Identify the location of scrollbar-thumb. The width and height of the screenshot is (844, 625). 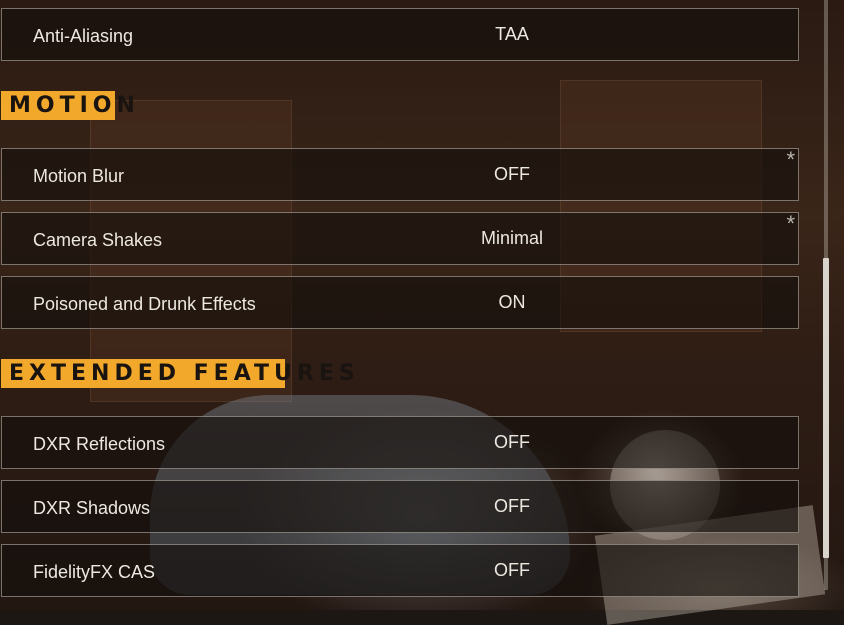
(826, 408).